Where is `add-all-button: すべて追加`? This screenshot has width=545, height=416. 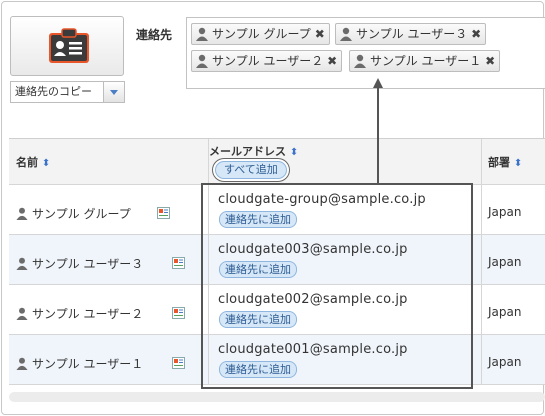 add-all-button: すべて追加 is located at coordinates (251, 170).